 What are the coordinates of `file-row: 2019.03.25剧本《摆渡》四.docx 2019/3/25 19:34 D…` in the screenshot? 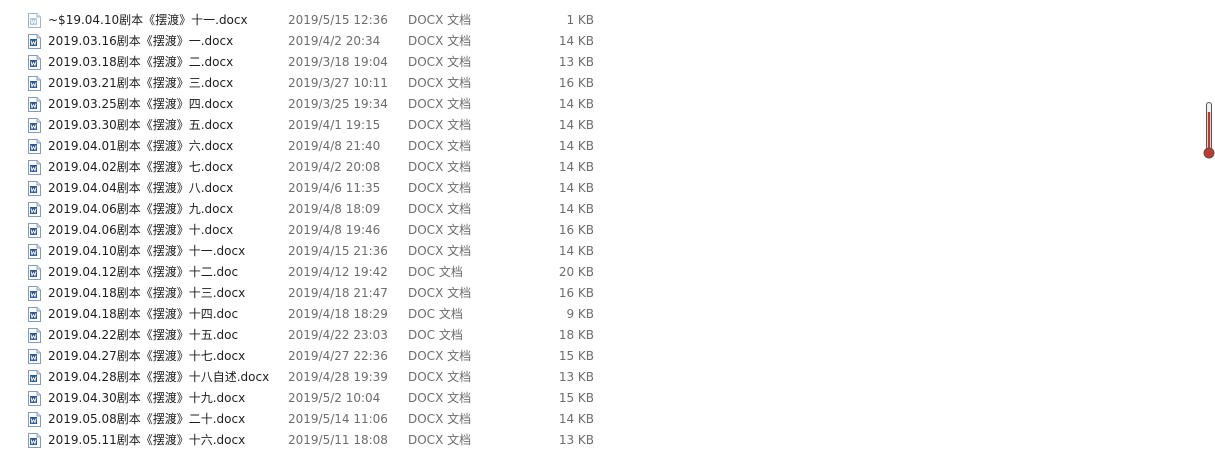 It's located at (600, 104).